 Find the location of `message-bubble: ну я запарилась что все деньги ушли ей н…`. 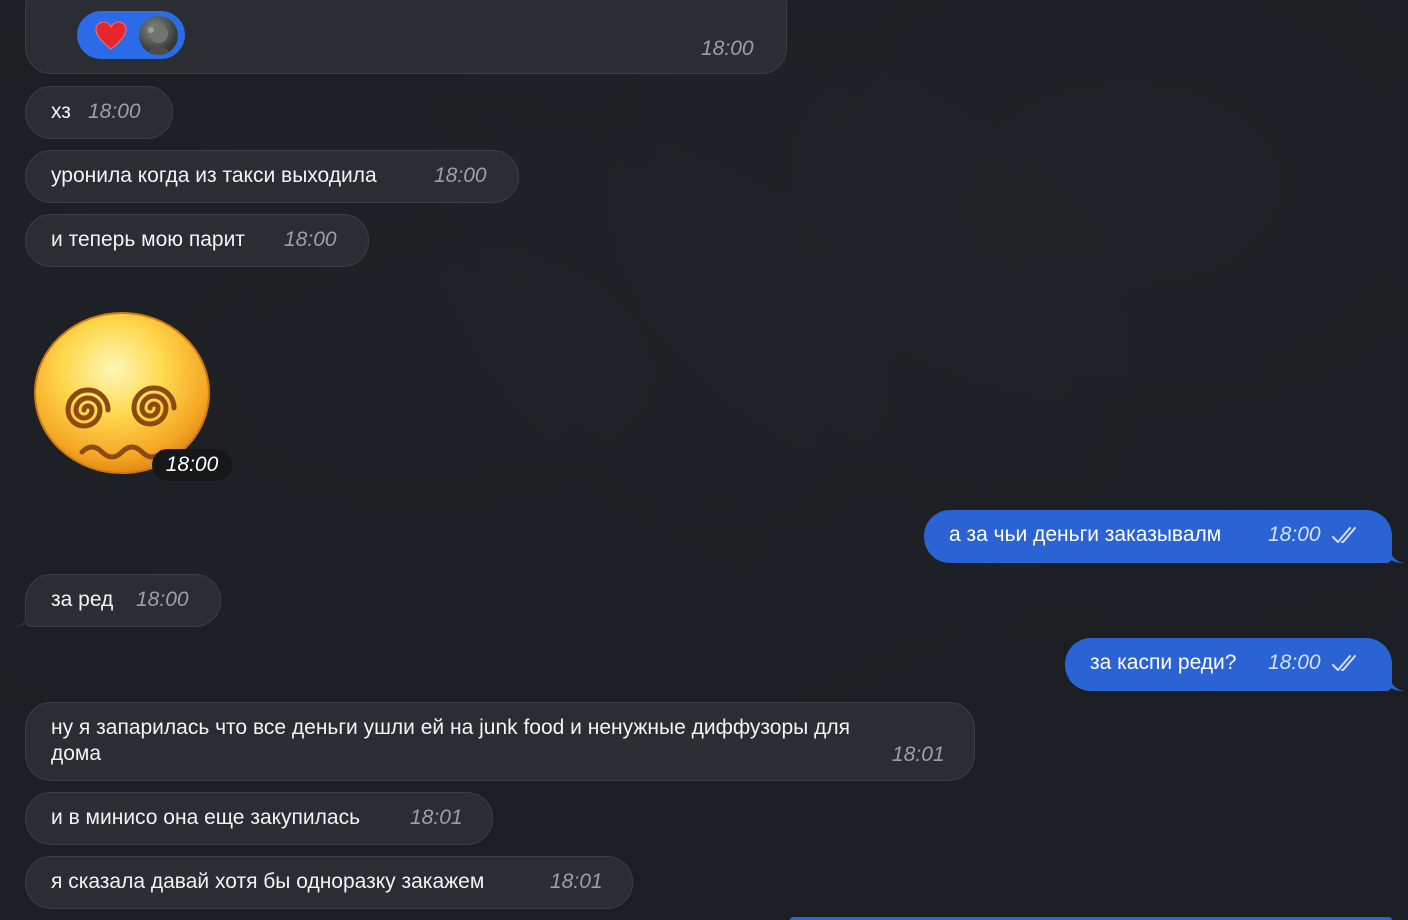

message-bubble: ну я запарилась что все деньги ушли ей н… is located at coordinates (500, 741).